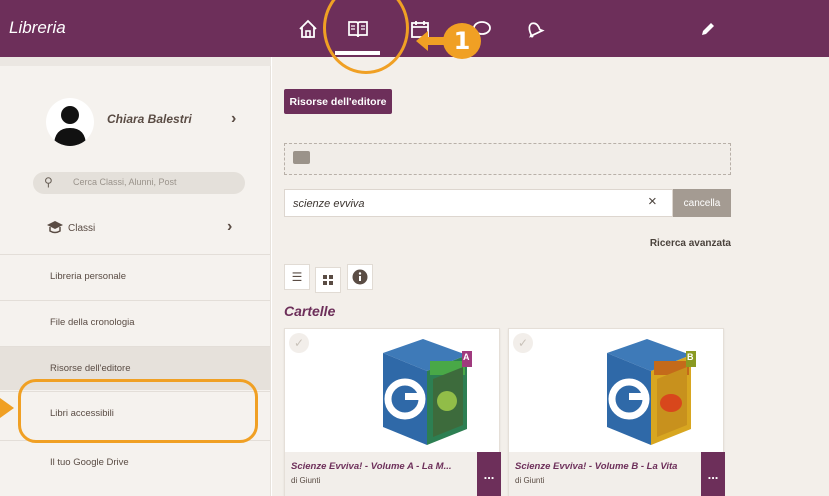 Image resolution: width=829 pixels, height=496 pixels. What do you see at coordinates (55, 229) in the screenshot?
I see `graduation-cap-icon` at bounding box center [55, 229].